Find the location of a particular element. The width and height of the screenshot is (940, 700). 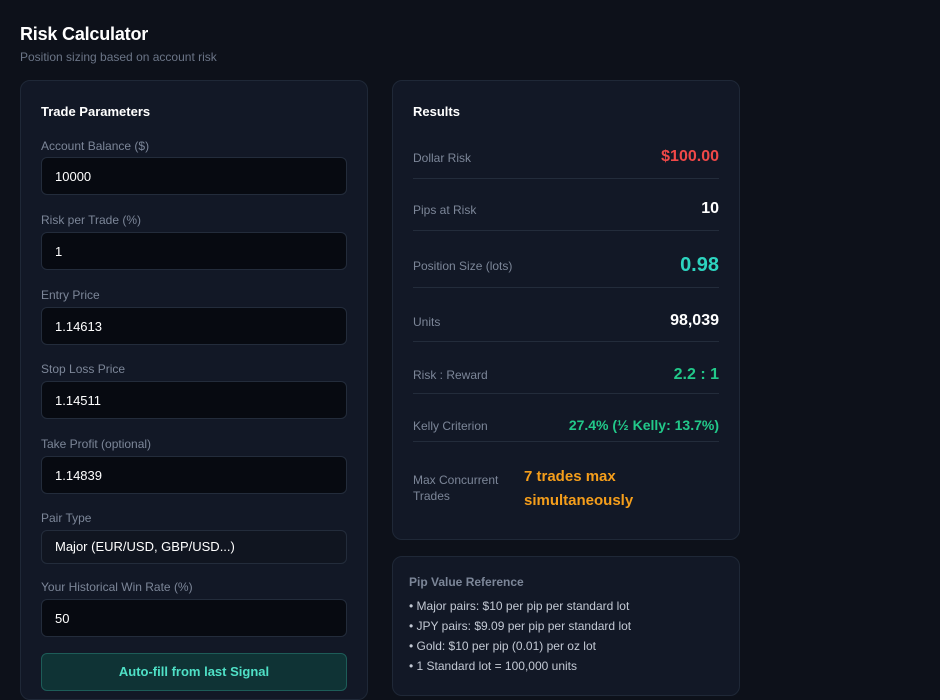

account-balance-input is located at coordinates (194, 176).